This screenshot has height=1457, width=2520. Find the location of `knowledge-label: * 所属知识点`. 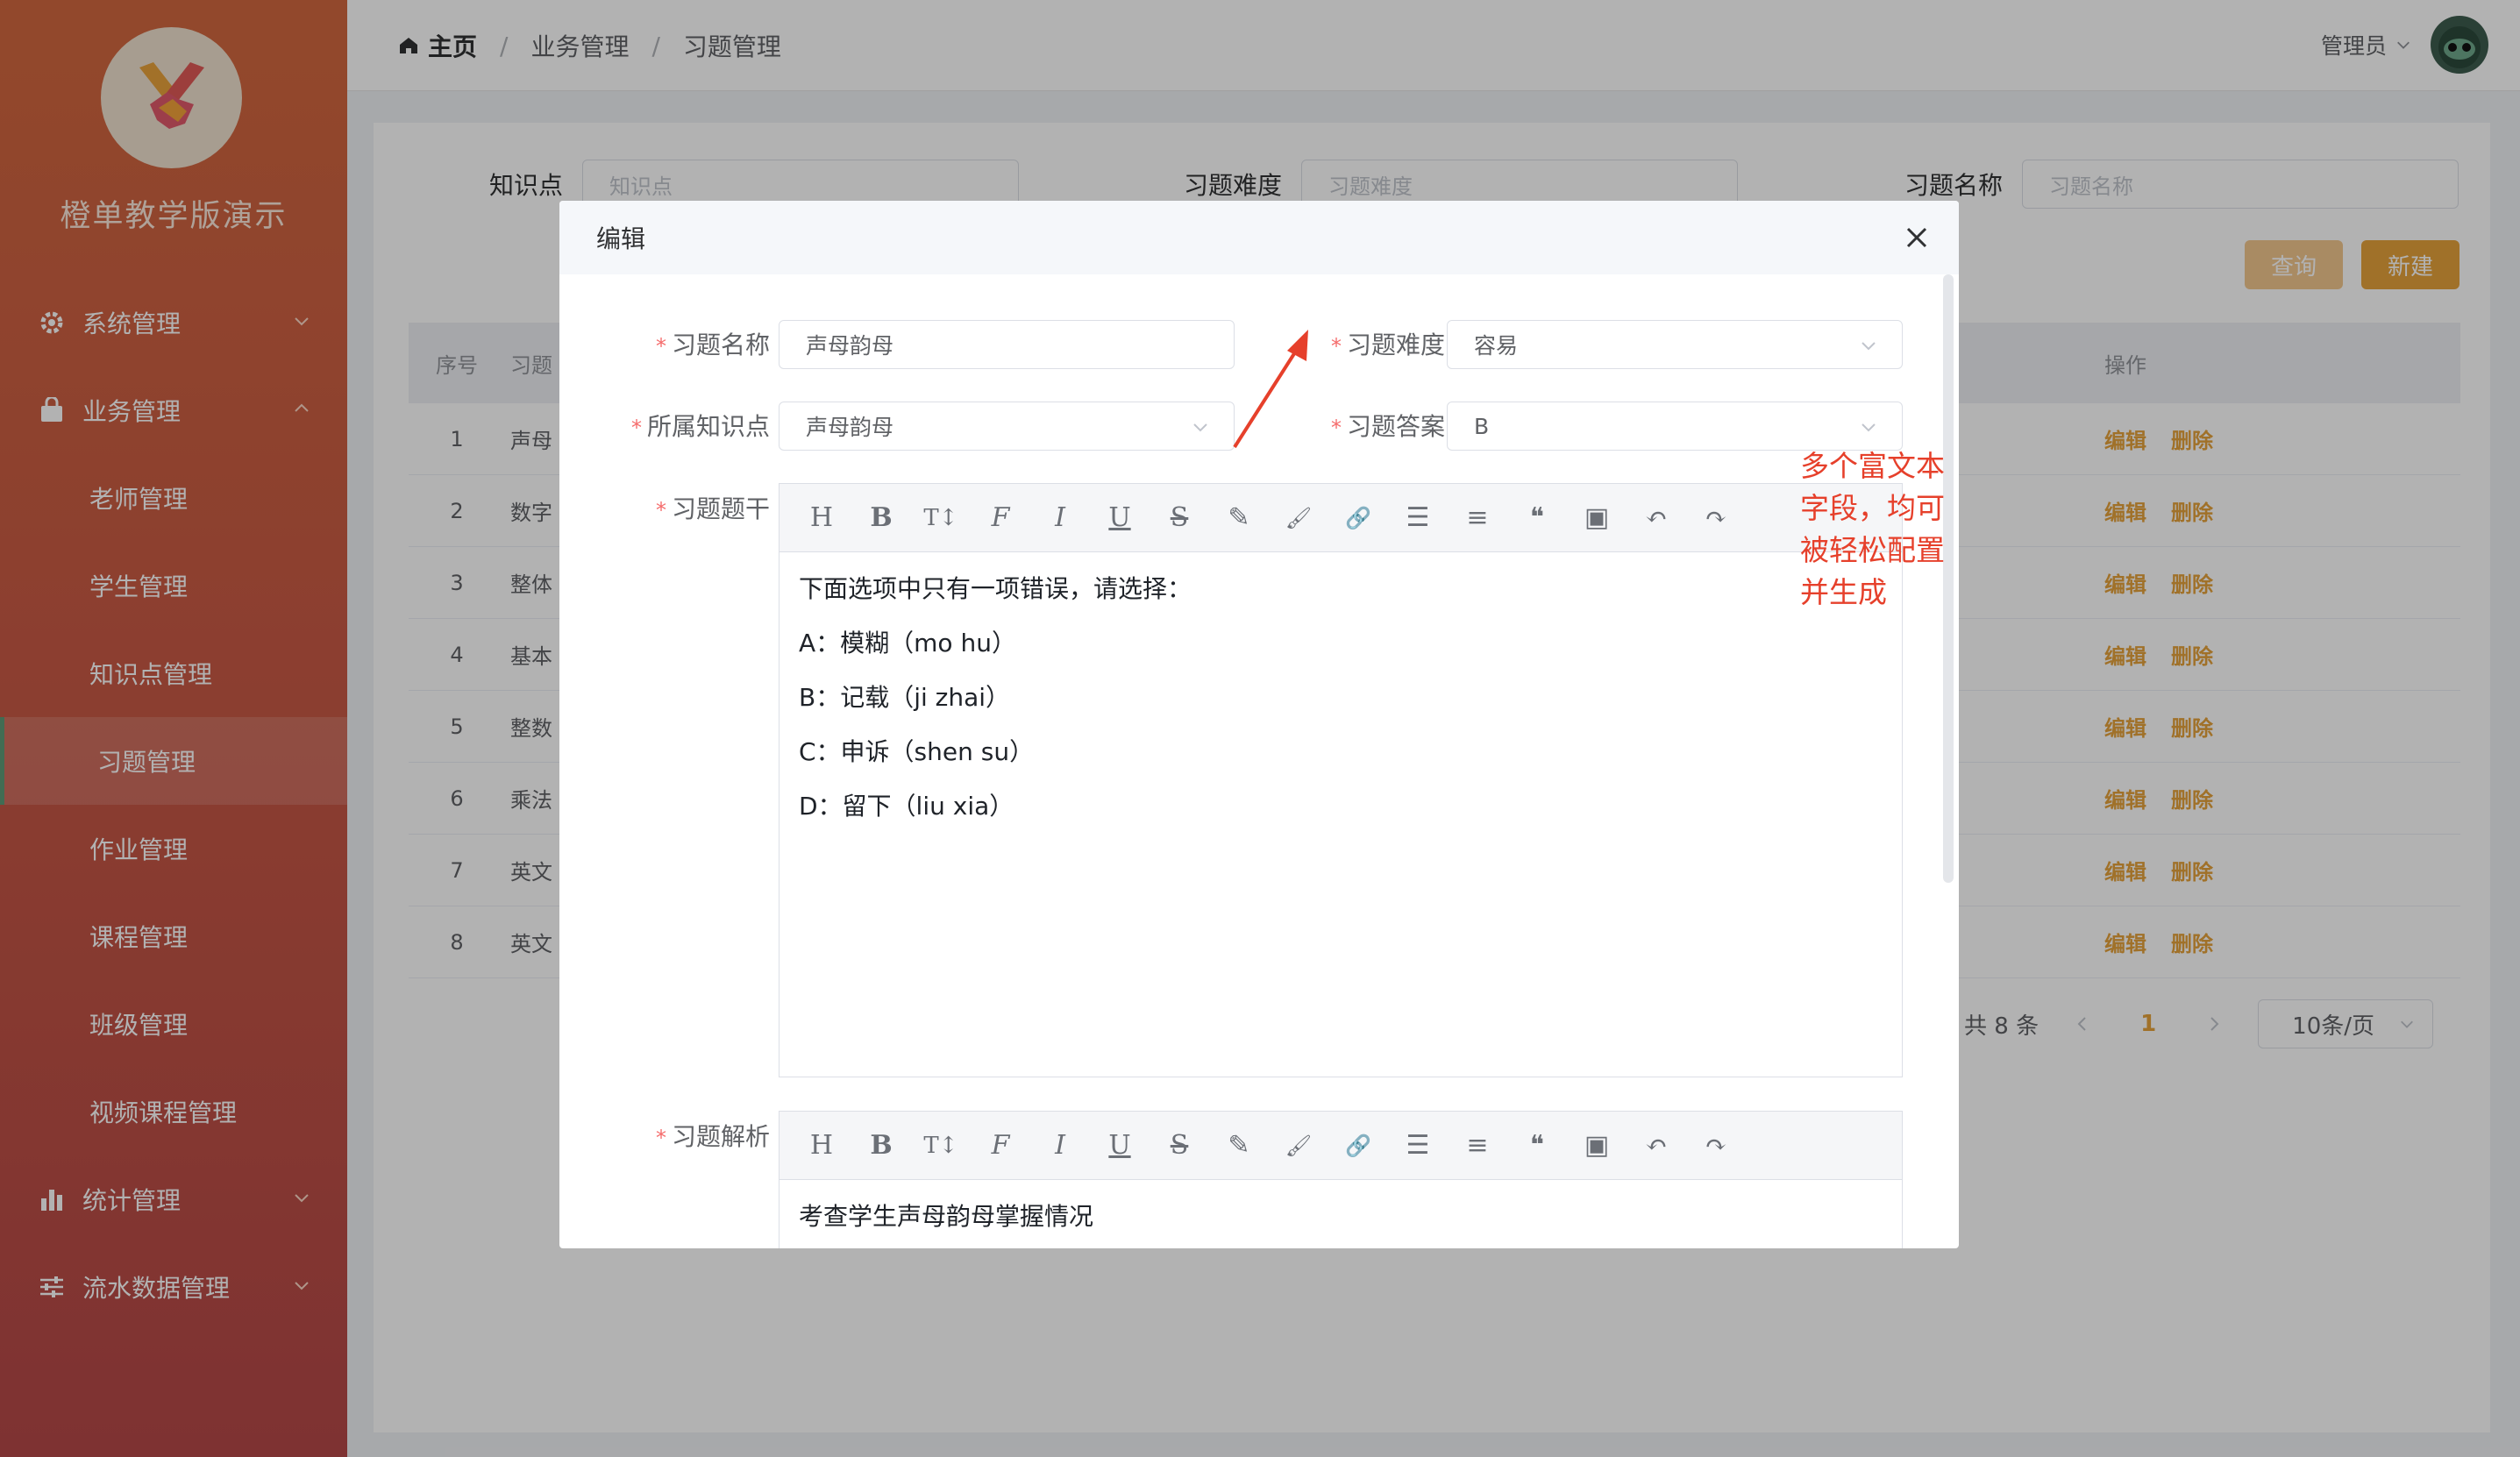

knowledge-label: * 所属知识点 is located at coordinates (700, 426).